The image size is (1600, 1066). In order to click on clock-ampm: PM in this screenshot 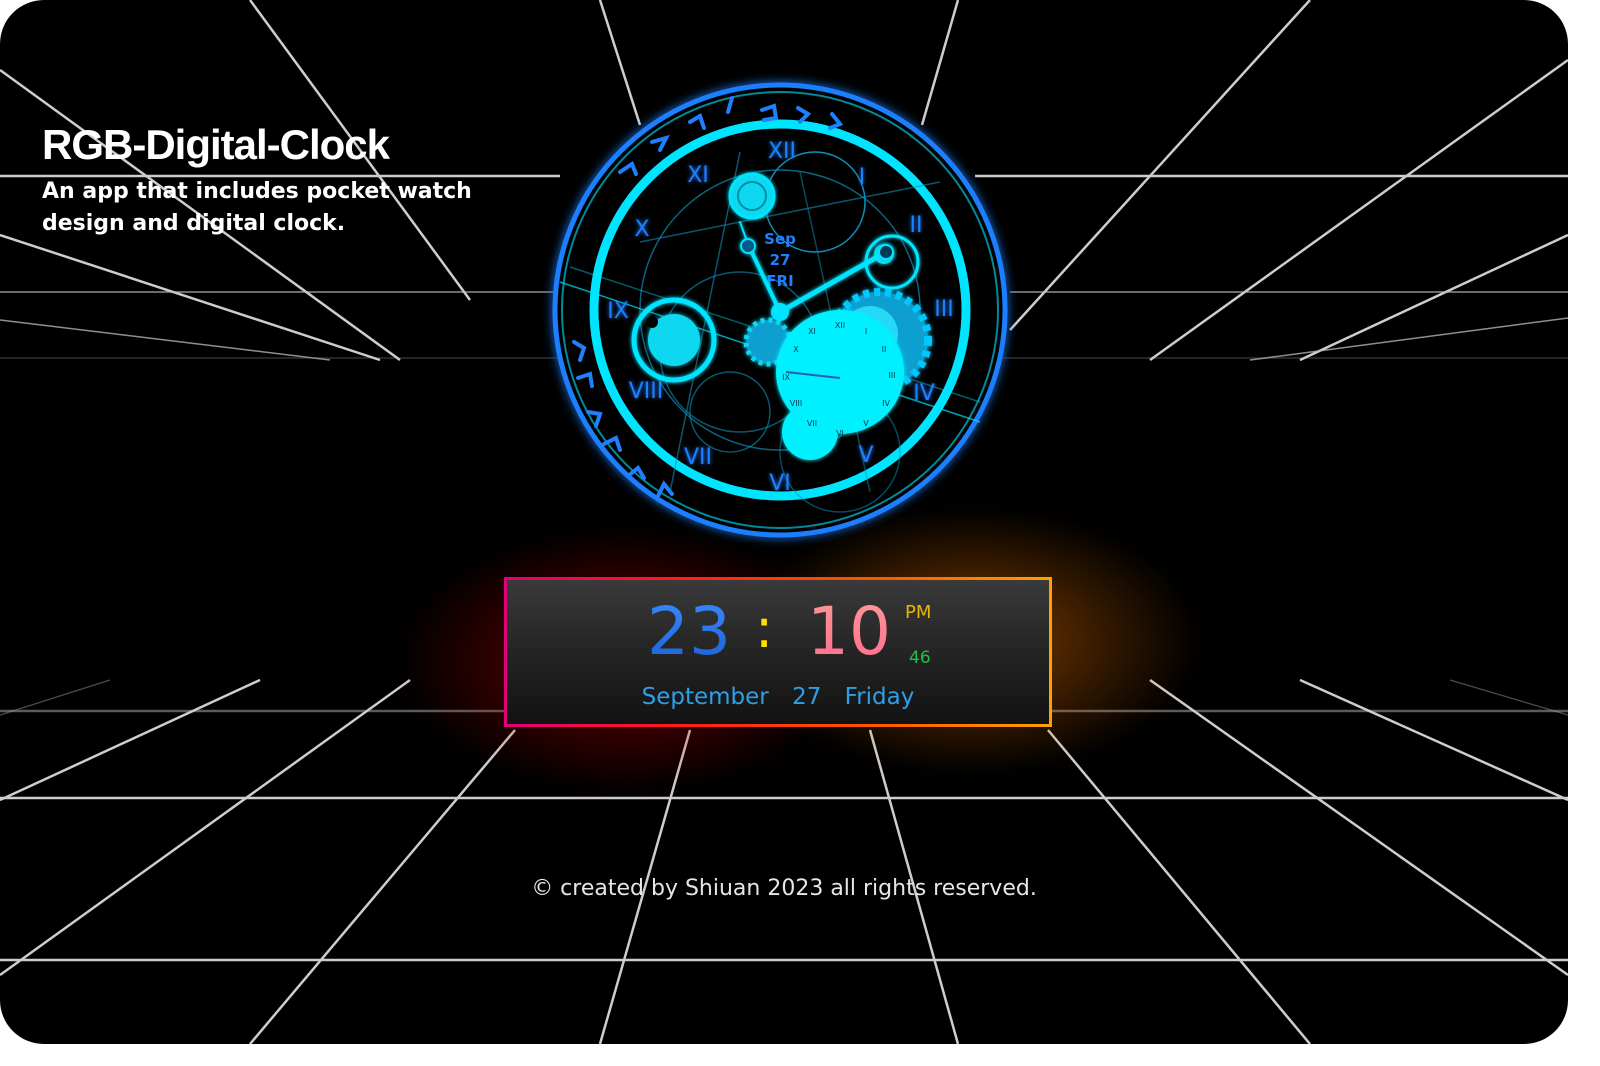, I will do `click(918, 612)`.